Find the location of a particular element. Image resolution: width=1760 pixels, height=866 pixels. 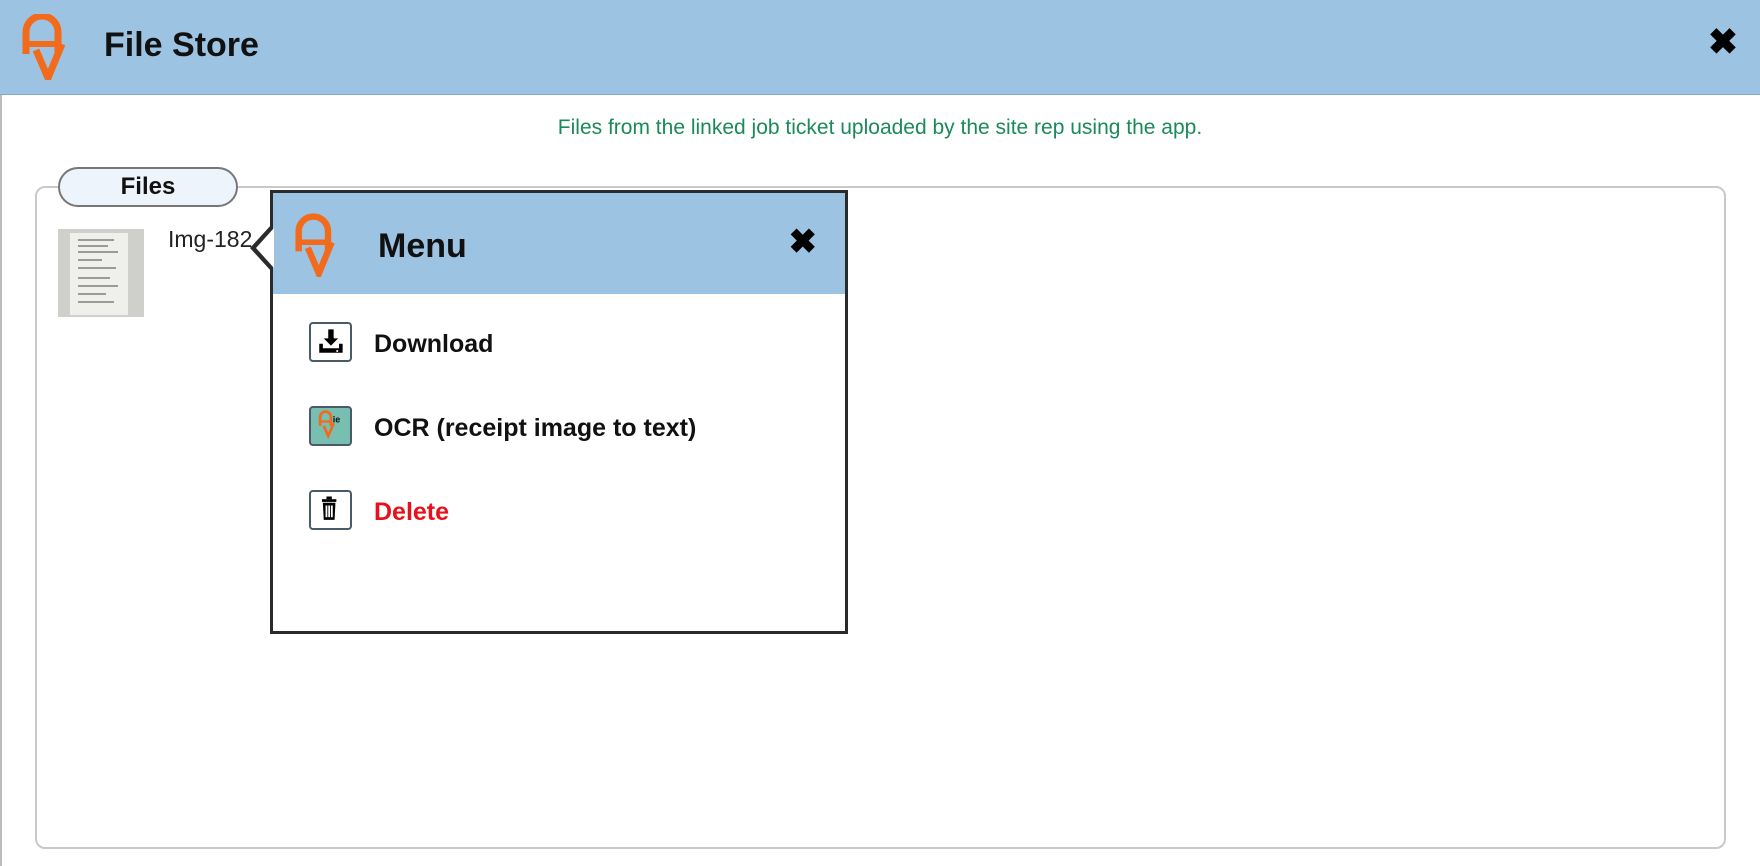

menu-pointer-fill is located at coordinates (265, 248).